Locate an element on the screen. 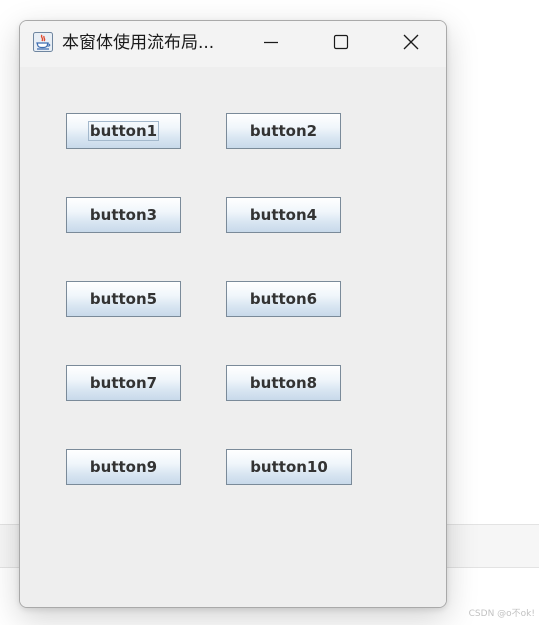 The image size is (539, 625). button-9-label: button9 is located at coordinates (123, 467).